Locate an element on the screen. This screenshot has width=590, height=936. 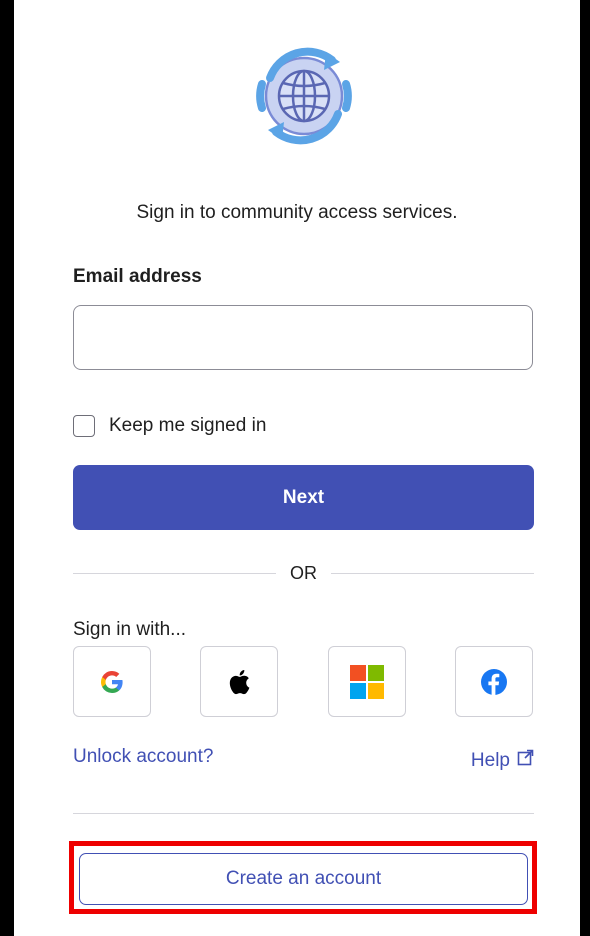
external-link-icon is located at coordinates (522, 760).